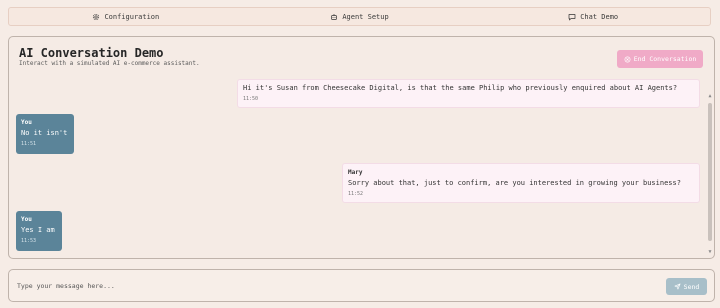  What do you see at coordinates (337, 286) in the screenshot?
I see `message-input` at bounding box center [337, 286].